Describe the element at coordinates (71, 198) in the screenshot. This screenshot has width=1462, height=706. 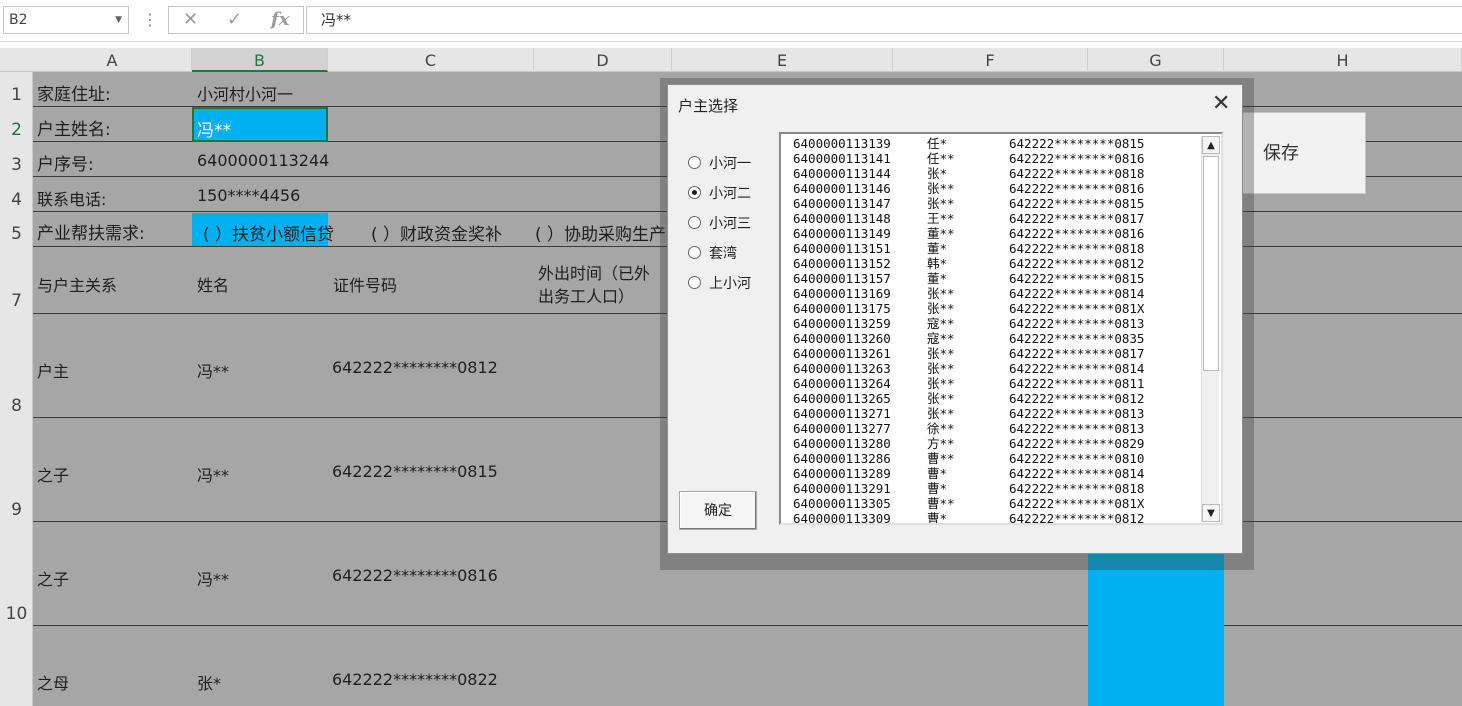
I see `phone-label: 联系电话:` at that location.